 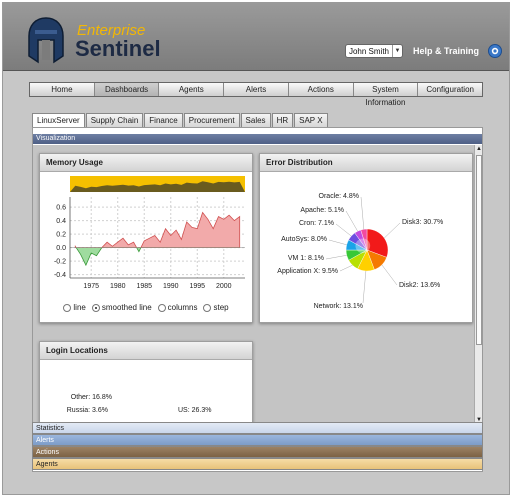 I want to click on x-tick-label: 2000, so click(x=224, y=286).